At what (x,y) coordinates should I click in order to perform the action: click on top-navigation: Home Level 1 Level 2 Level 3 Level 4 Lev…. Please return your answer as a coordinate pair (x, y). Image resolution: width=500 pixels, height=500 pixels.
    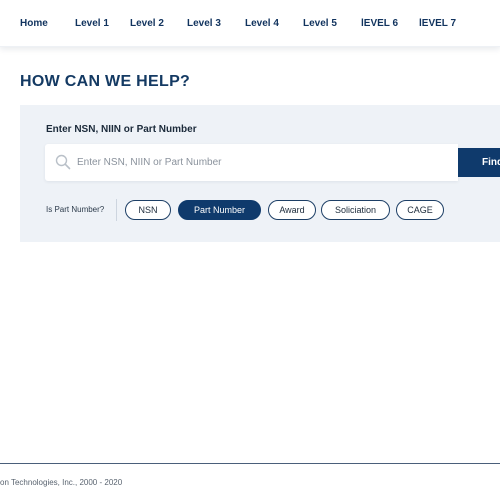
    Looking at the image, I should click on (250, 23).